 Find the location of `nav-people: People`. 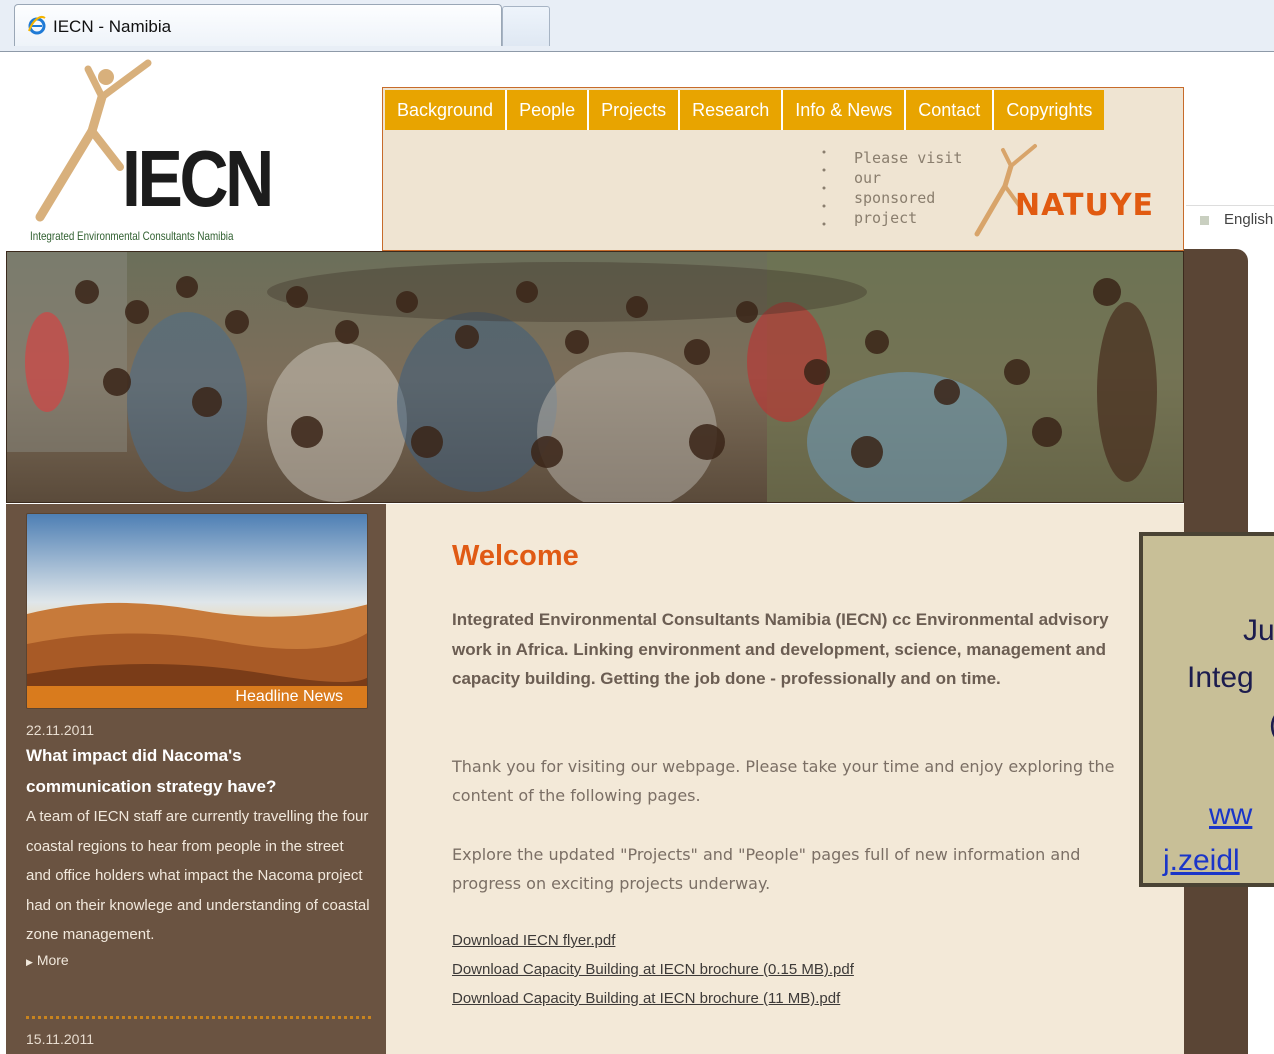

nav-people: People is located at coordinates (548, 110).